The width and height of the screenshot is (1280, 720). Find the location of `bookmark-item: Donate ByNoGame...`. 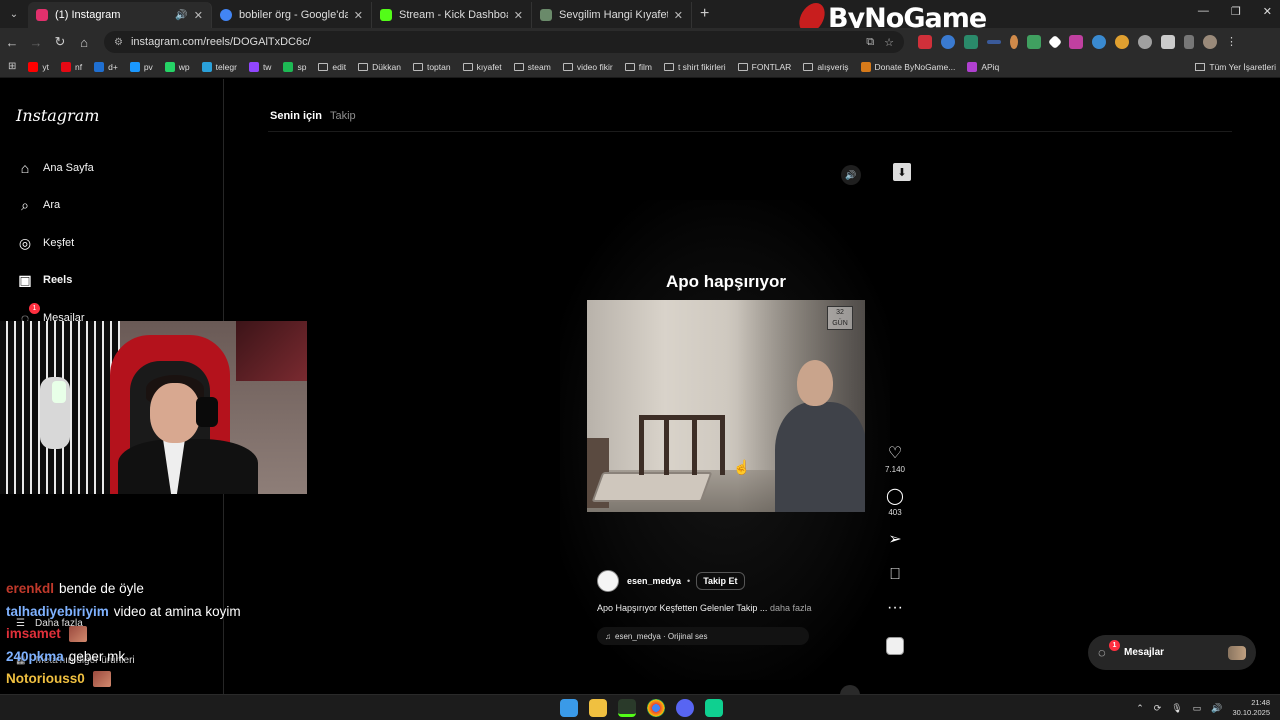

bookmark-item: Donate ByNoGame... is located at coordinates (907, 66).